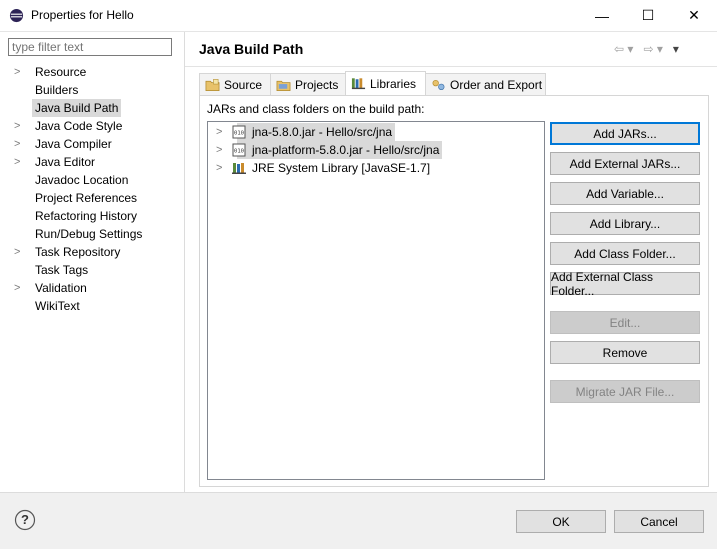  Describe the element at coordinates (623, 49) in the screenshot. I see `back-button: ⇦ ▾` at that location.